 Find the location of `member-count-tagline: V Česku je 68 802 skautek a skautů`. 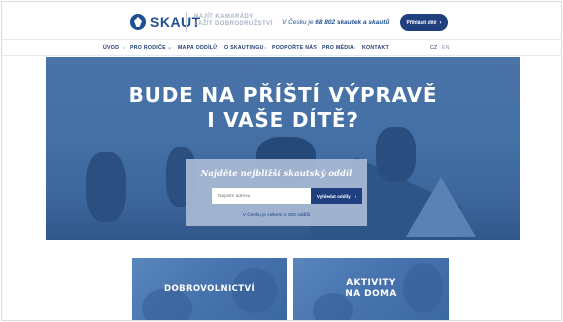

member-count-tagline: V Česku je 68 802 skautek a skautů is located at coordinates (335, 22).